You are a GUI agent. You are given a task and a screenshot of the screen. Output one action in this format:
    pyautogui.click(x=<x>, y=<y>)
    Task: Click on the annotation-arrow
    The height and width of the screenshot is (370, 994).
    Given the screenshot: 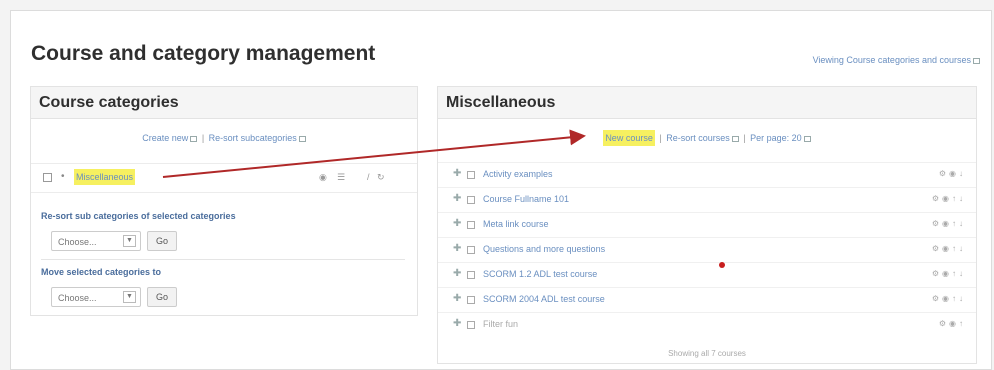 What is the action you would take?
    pyautogui.click(x=374, y=153)
    